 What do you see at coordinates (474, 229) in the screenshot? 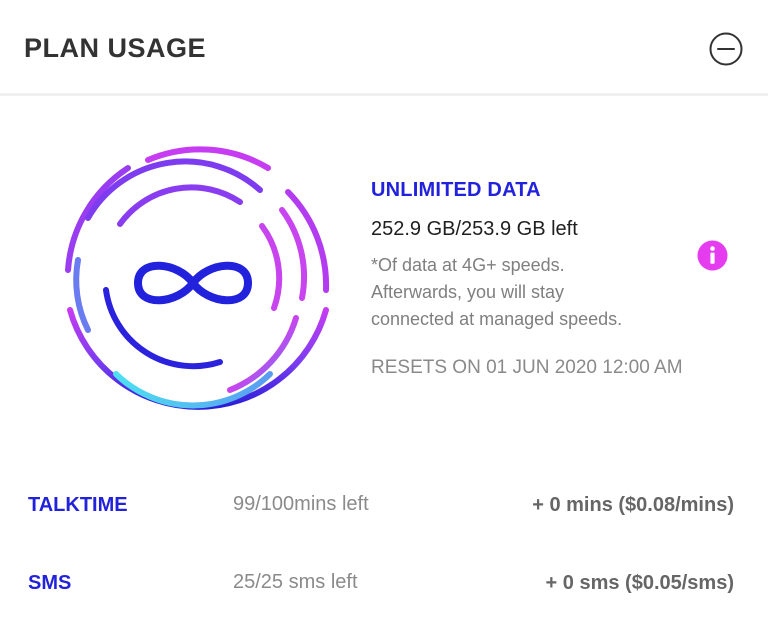
I see `data-remaining: 252.9 GB/253.9 GB left` at bounding box center [474, 229].